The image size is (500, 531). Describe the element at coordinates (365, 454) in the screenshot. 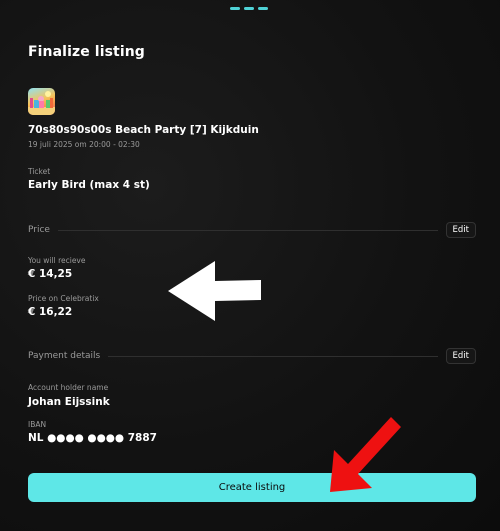

I see `annotation-arrow-down-left-icon` at that location.